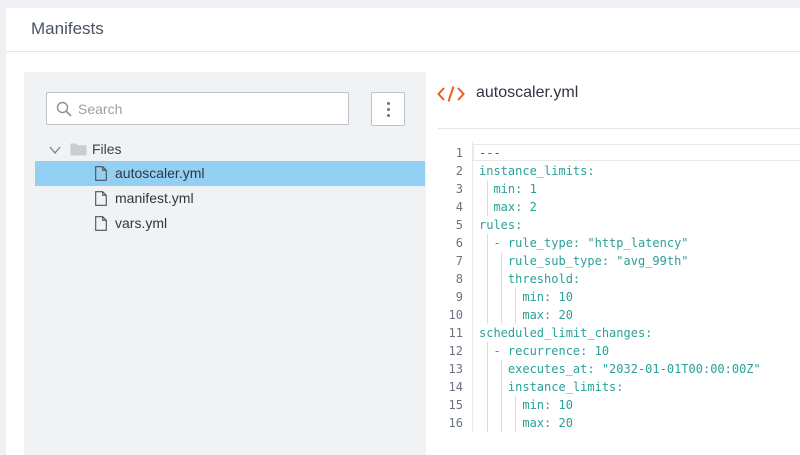  What do you see at coordinates (459, 243) in the screenshot?
I see `line-number: 6` at bounding box center [459, 243].